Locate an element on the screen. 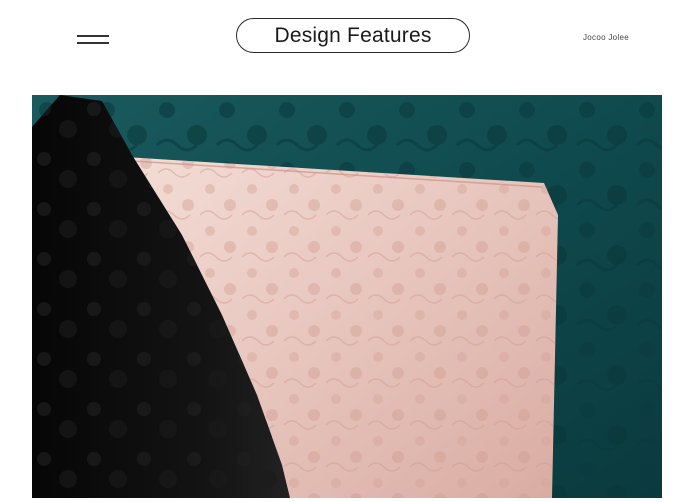 This screenshot has height=502, width=700. page-title-text: Design Features is located at coordinates (353, 35).